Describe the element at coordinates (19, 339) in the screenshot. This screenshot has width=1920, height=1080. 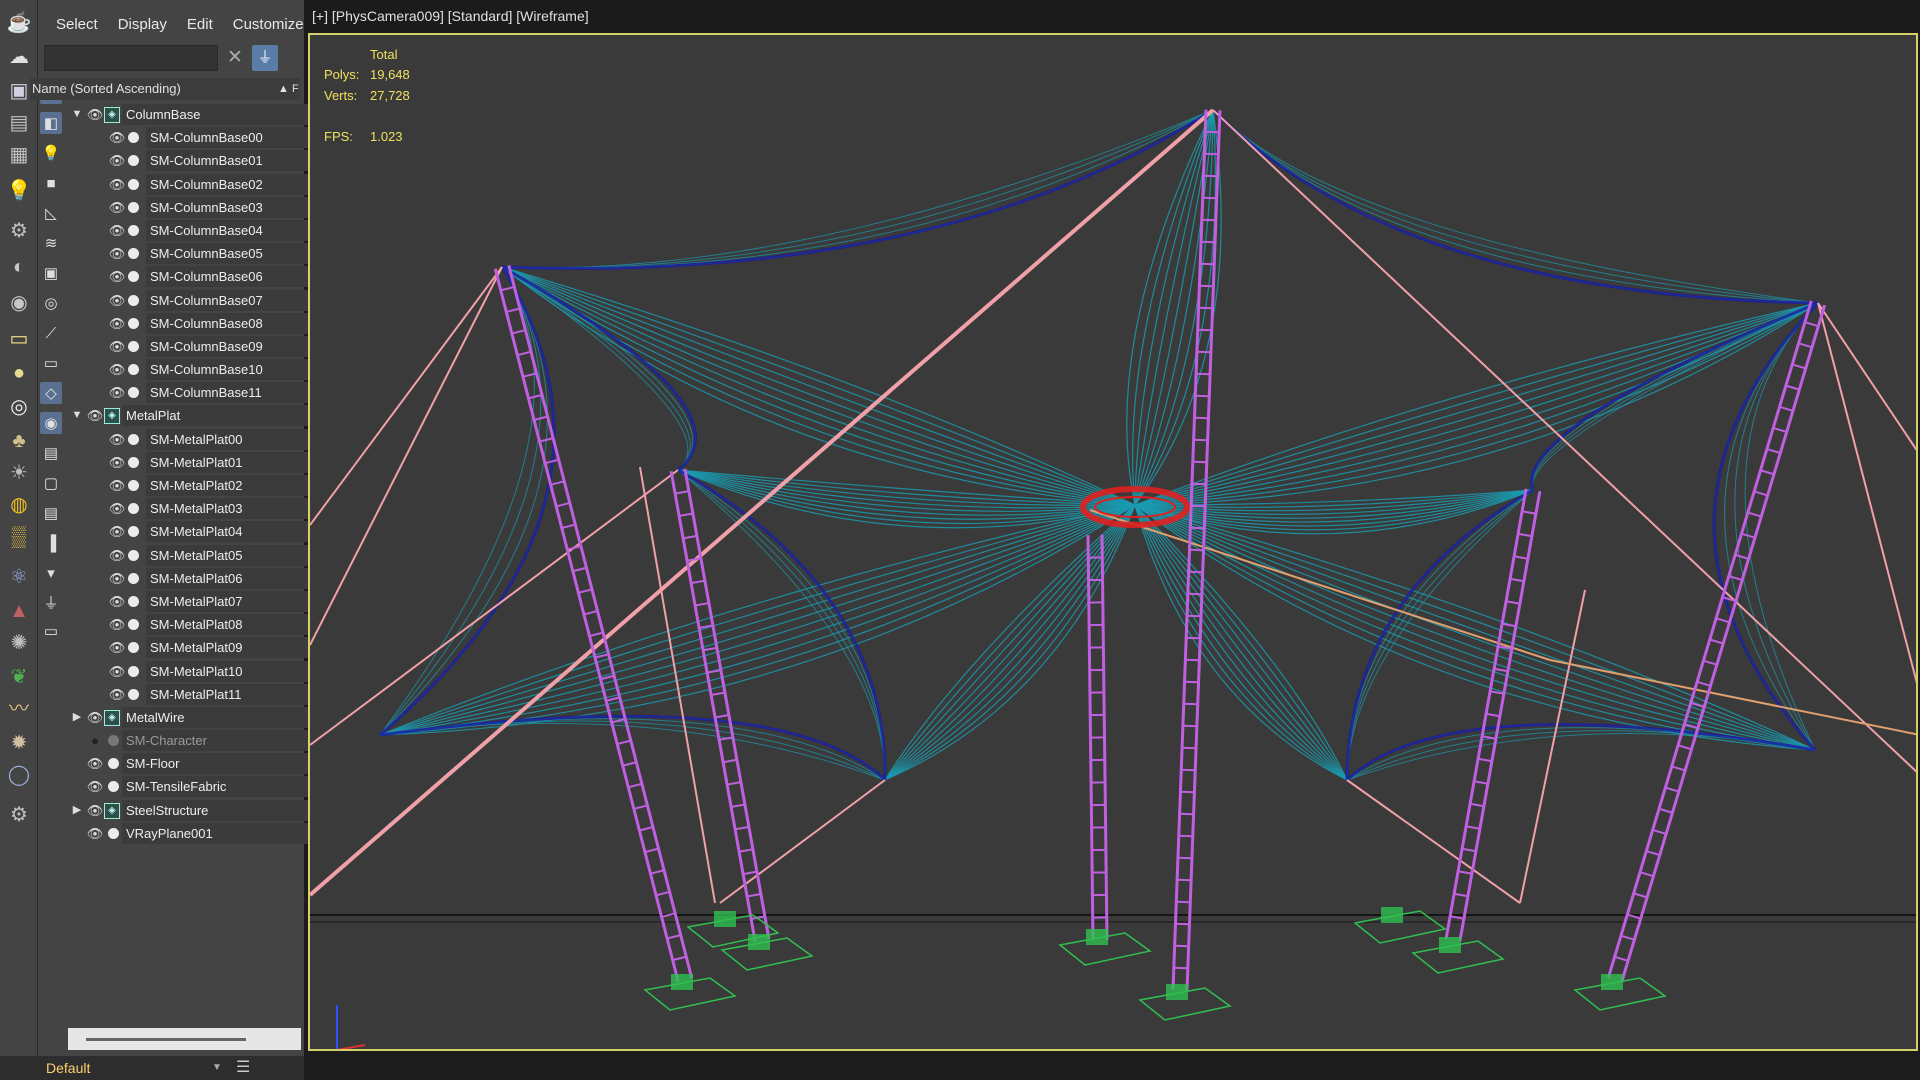
I see `material-editor-icon: ▭` at that location.